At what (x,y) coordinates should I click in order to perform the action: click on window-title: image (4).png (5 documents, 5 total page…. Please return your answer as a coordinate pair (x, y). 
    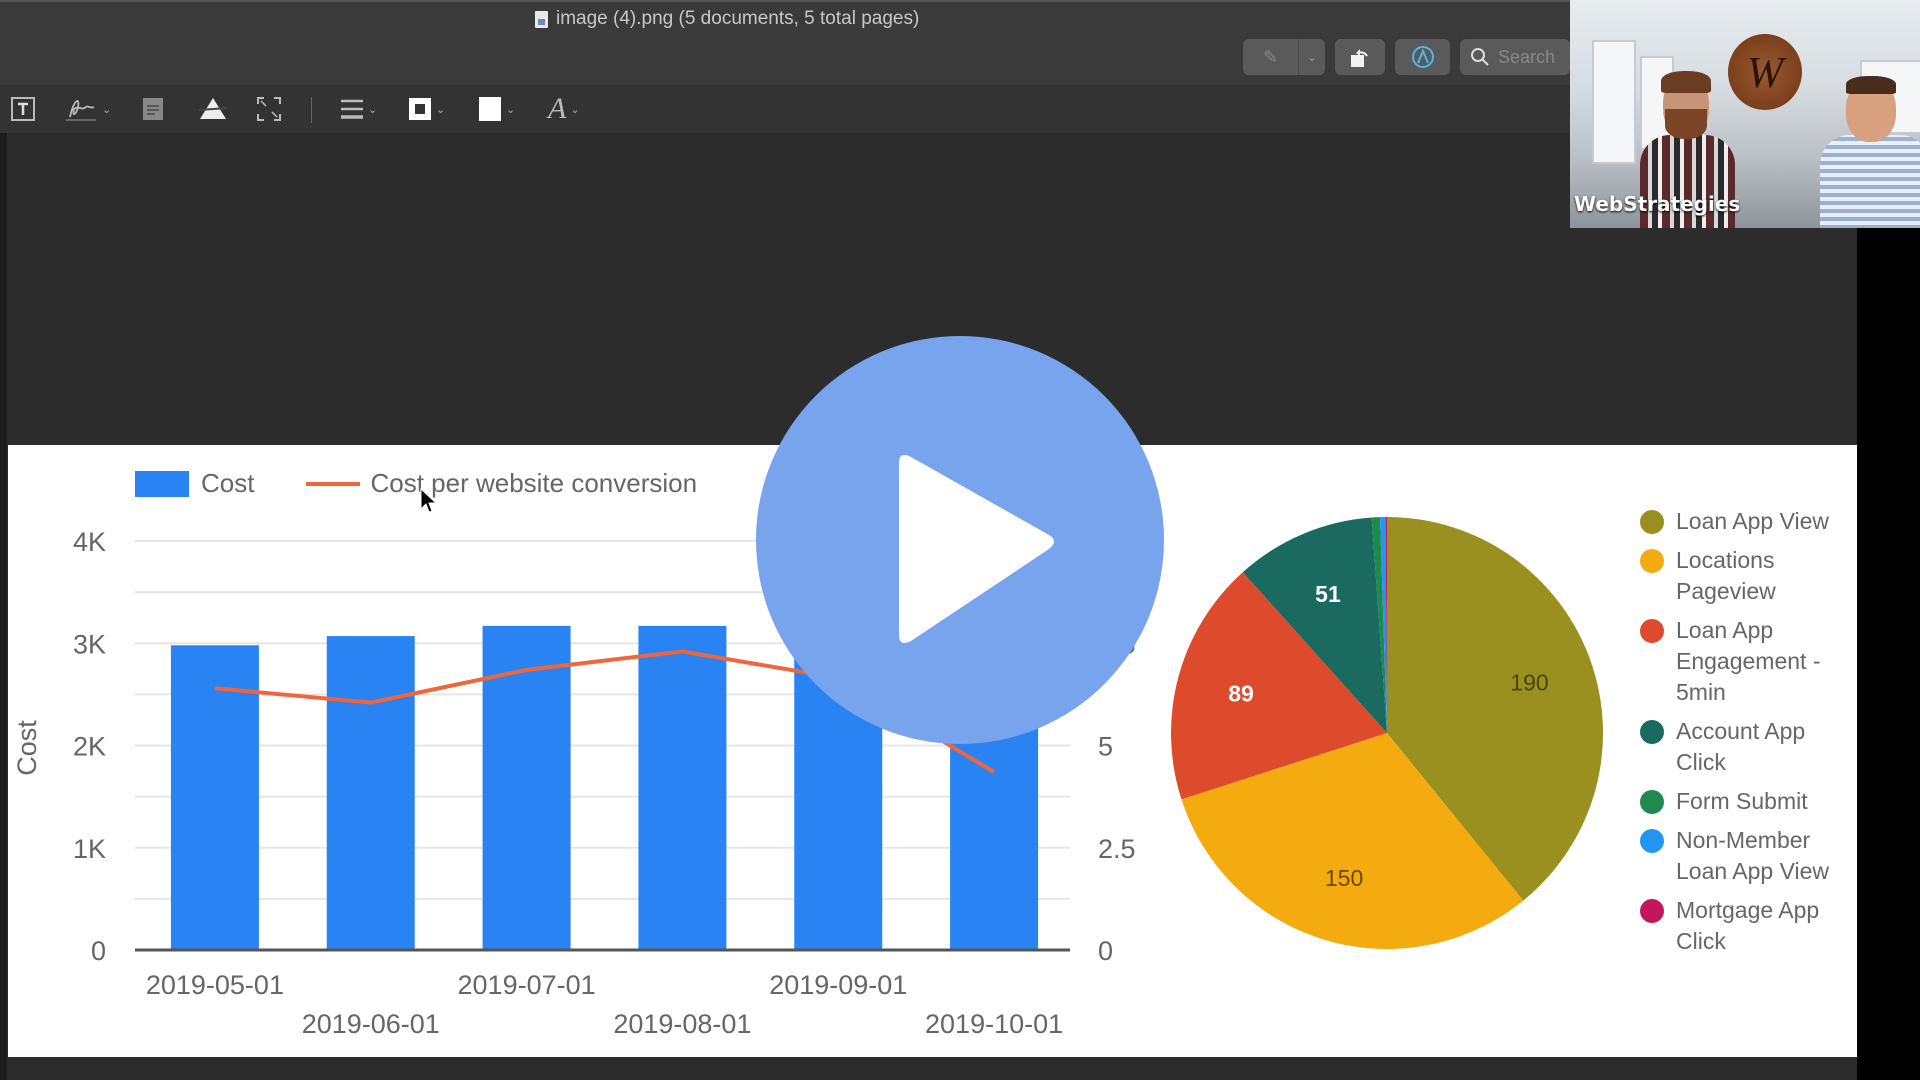
    Looking at the image, I should click on (727, 19).